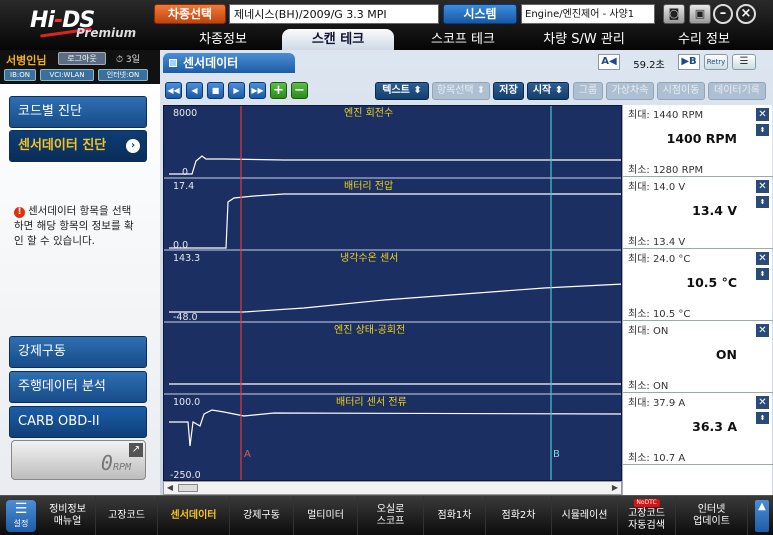 This screenshot has height=535, width=773. Describe the element at coordinates (278, 90) in the screenshot. I see `zoom-in-icon: +` at that location.